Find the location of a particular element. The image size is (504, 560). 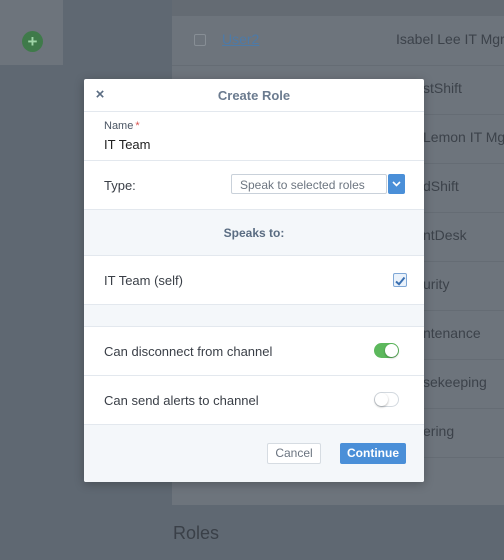

type-select-value: Speak to selected roles is located at coordinates (302, 185).